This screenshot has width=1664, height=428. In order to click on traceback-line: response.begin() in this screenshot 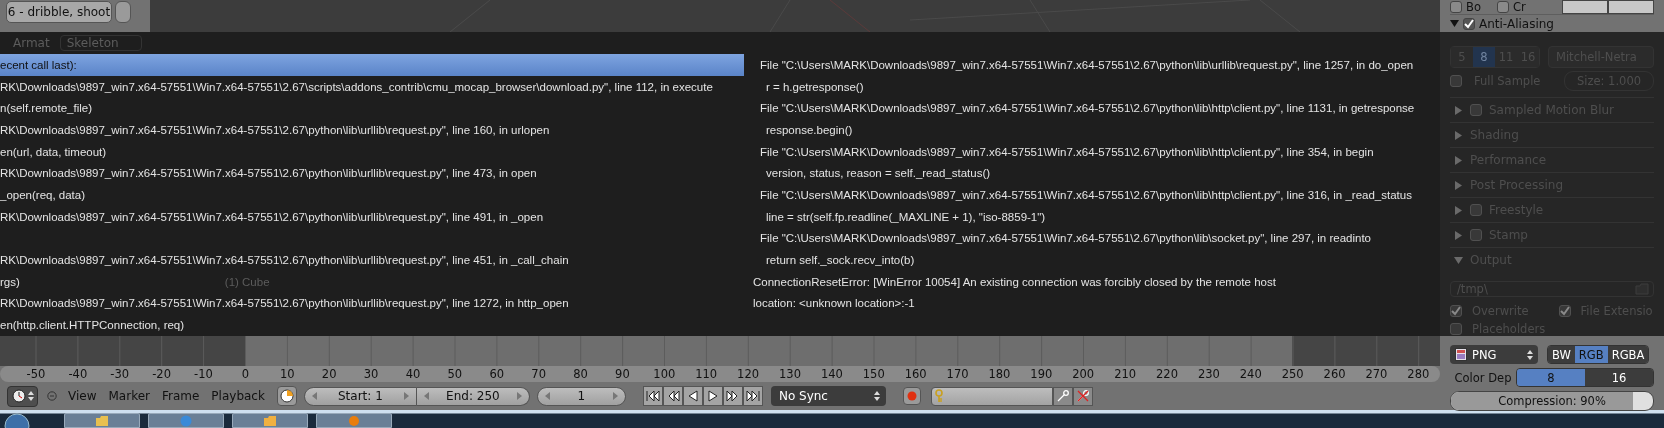, I will do `click(809, 129)`.